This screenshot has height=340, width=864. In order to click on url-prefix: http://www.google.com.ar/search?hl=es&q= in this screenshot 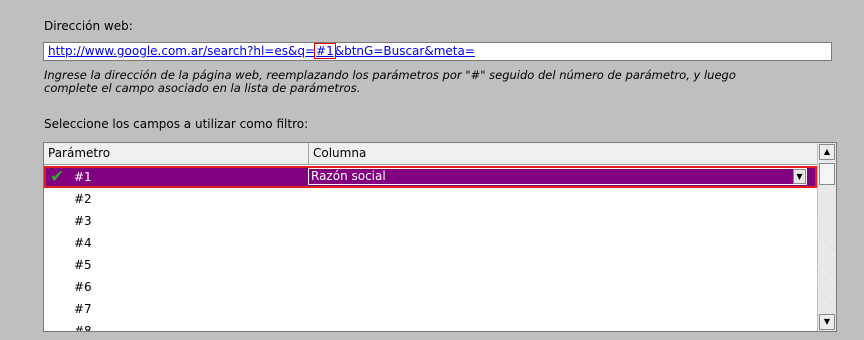, I will do `click(182, 51)`.